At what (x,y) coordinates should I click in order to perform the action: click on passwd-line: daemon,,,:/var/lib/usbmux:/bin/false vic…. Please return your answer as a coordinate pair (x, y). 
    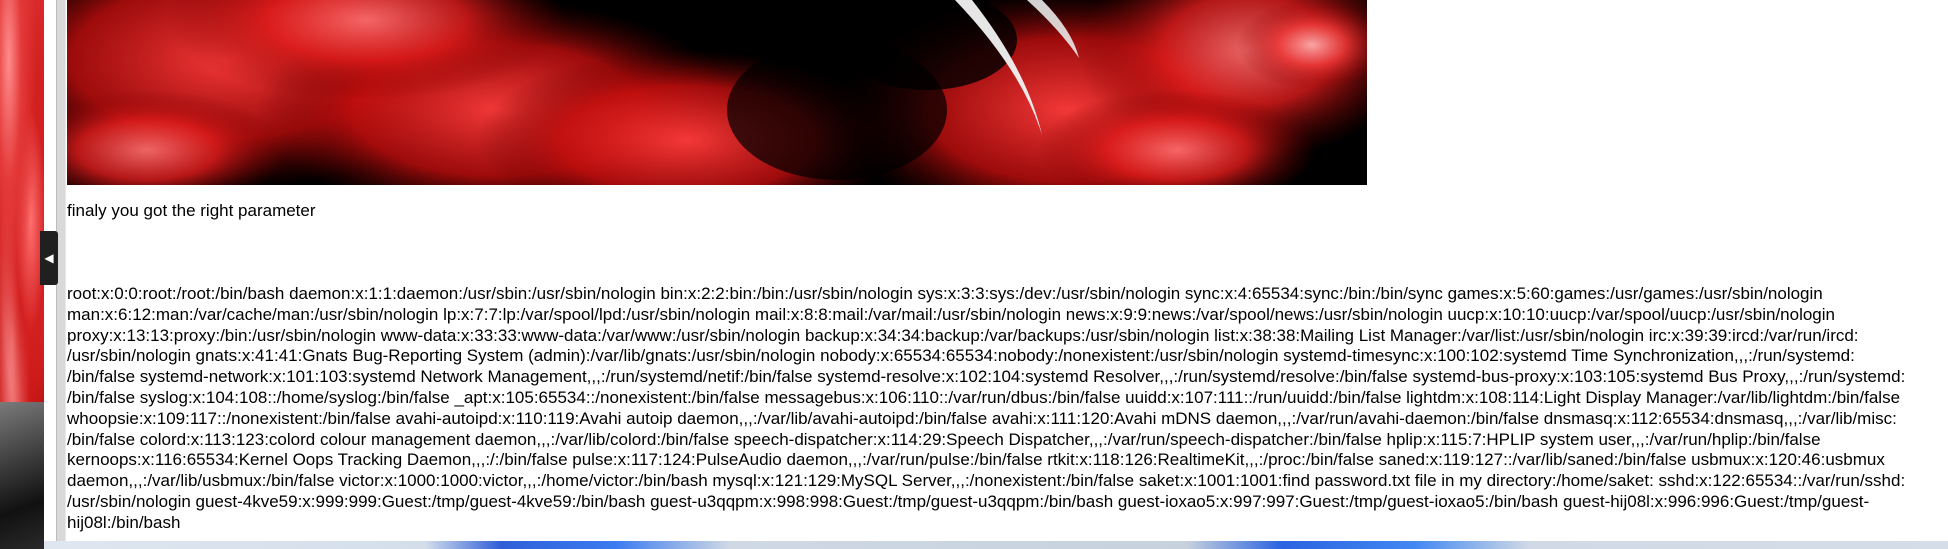
    Looking at the image, I should click on (986, 481).